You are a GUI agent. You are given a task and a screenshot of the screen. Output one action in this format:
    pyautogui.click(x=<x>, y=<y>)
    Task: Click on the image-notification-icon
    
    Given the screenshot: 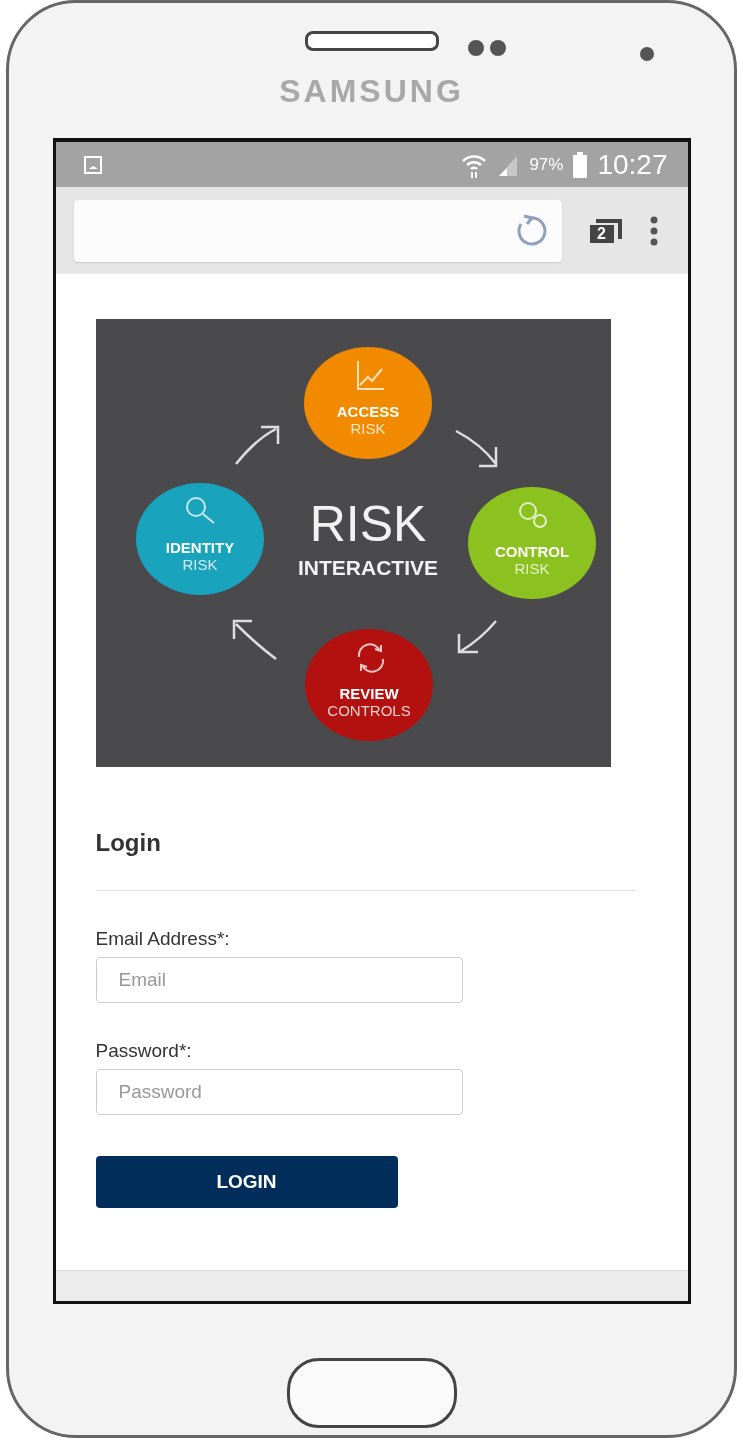 What is the action you would take?
    pyautogui.click(x=92, y=164)
    